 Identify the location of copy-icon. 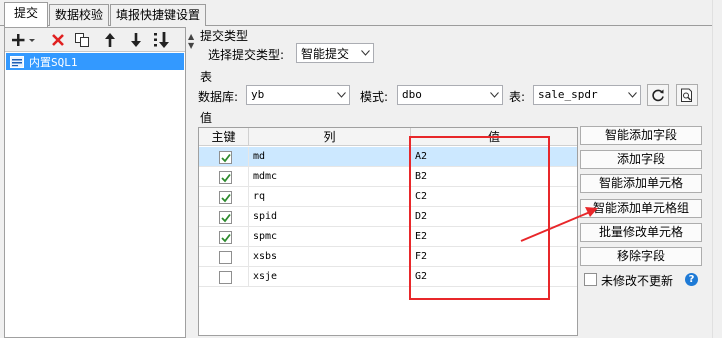
(82, 40).